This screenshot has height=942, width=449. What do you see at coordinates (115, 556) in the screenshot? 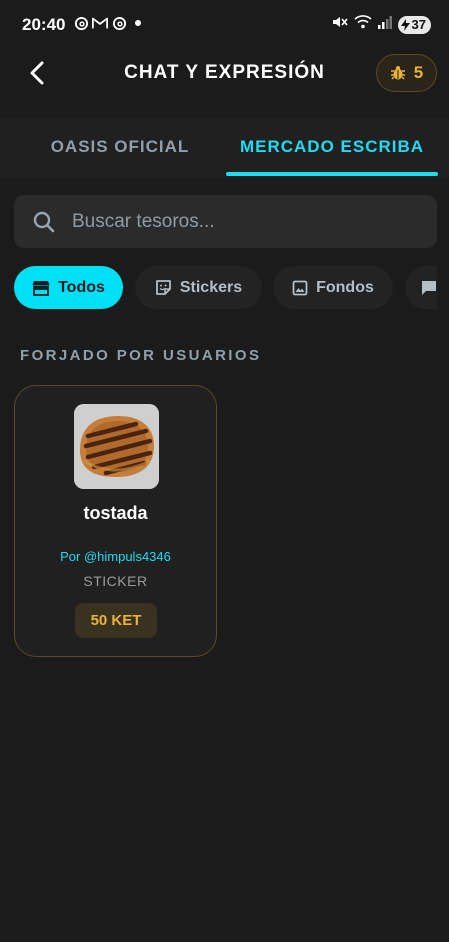
I see `item-author-link: Por @himpuls4346` at bounding box center [115, 556].